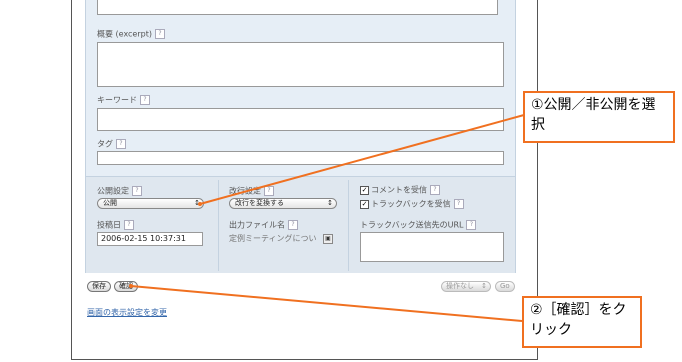 The height and width of the screenshot is (362, 682). What do you see at coordinates (582, 322) in the screenshot?
I see `callout-click-preview: ②［確認］をクリック` at bounding box center [582, 322].